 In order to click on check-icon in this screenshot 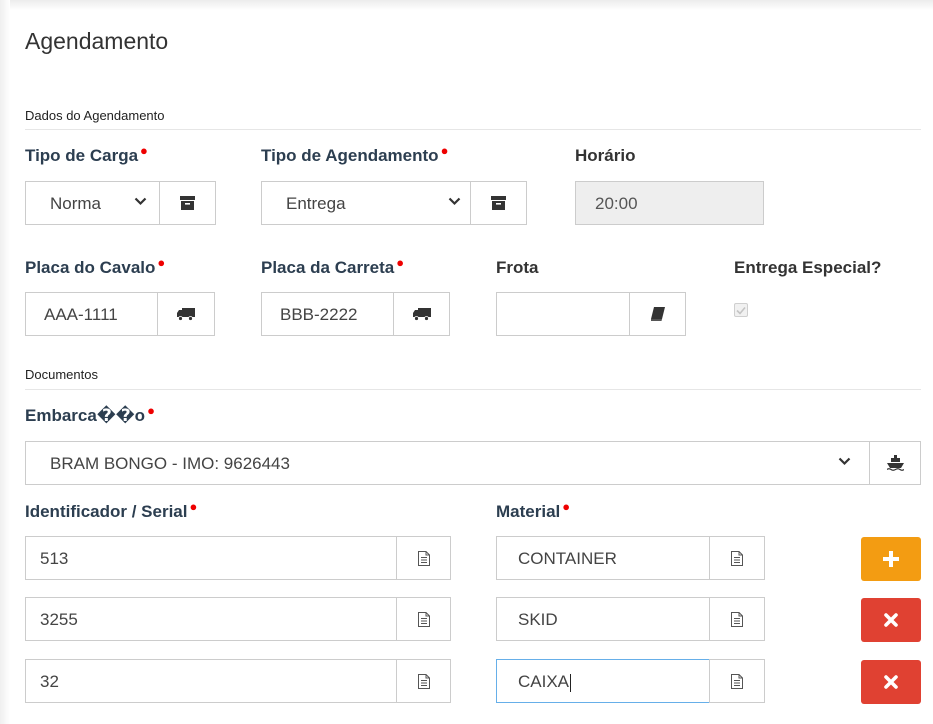, I will do `click(741, 310)`.